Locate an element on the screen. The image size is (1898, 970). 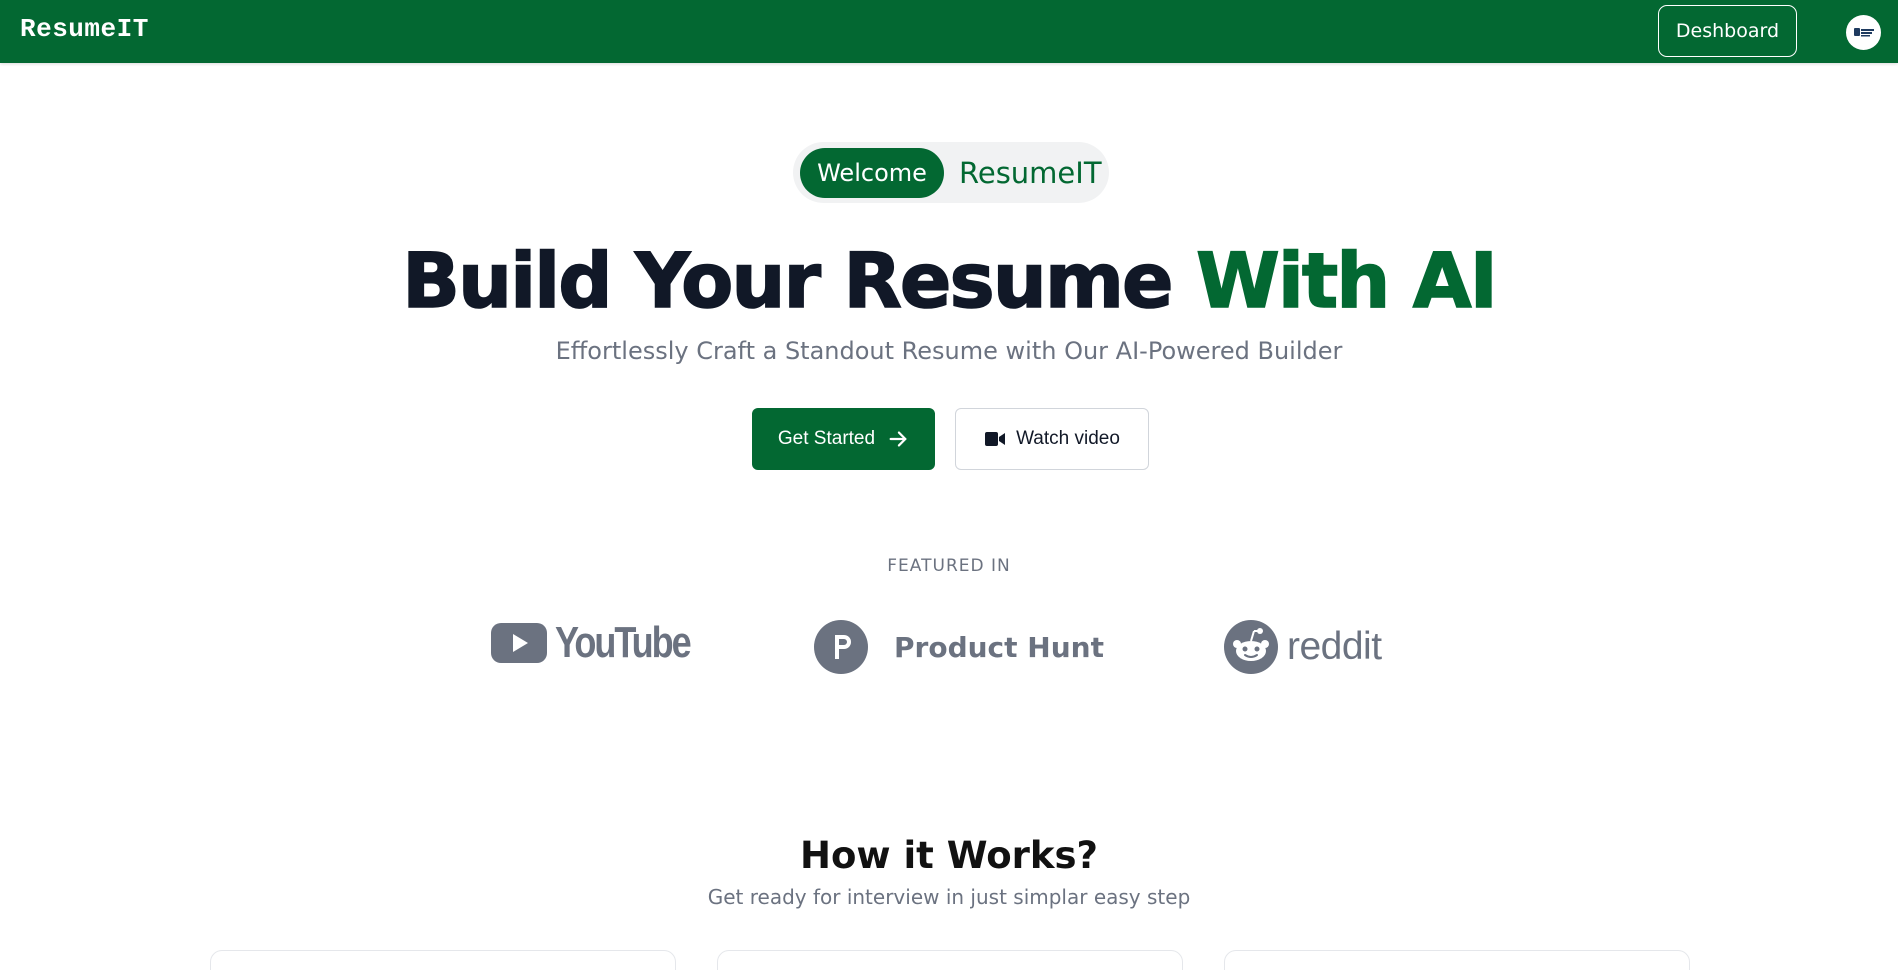
reddit-text: reddit is located at coordinates (1334, 646).